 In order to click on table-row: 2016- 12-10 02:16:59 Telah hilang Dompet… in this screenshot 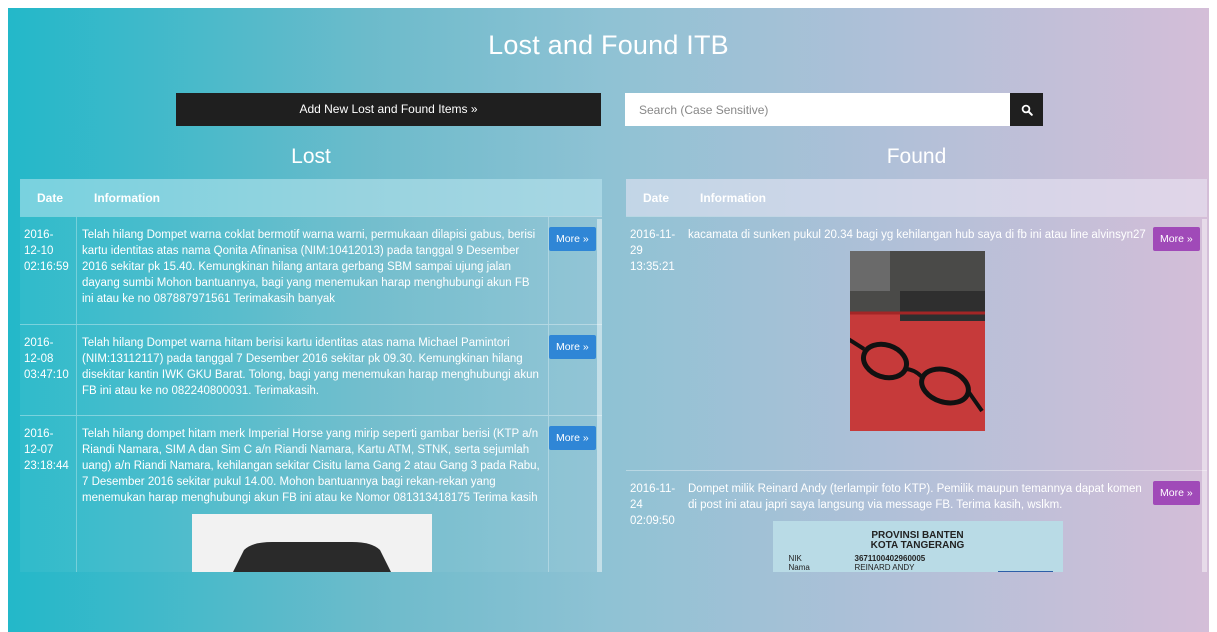, I will do `click(311, 270)`.